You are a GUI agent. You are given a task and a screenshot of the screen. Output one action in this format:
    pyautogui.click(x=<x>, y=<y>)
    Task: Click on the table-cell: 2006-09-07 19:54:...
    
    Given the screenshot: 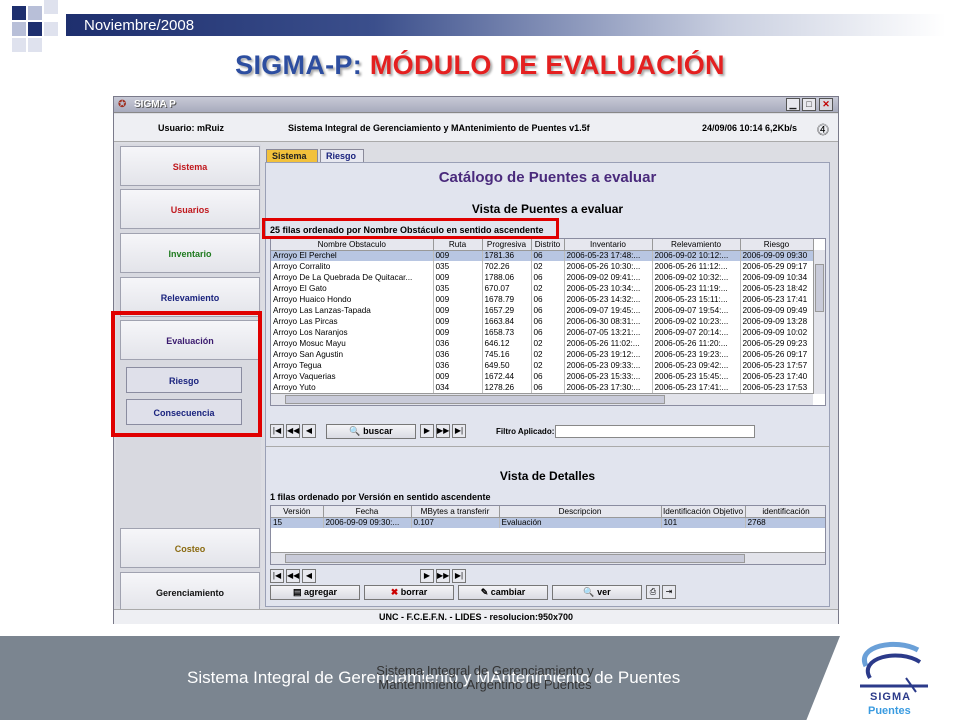 What is the action you would take?
    pyautogui.click(x=696, y=310)
    